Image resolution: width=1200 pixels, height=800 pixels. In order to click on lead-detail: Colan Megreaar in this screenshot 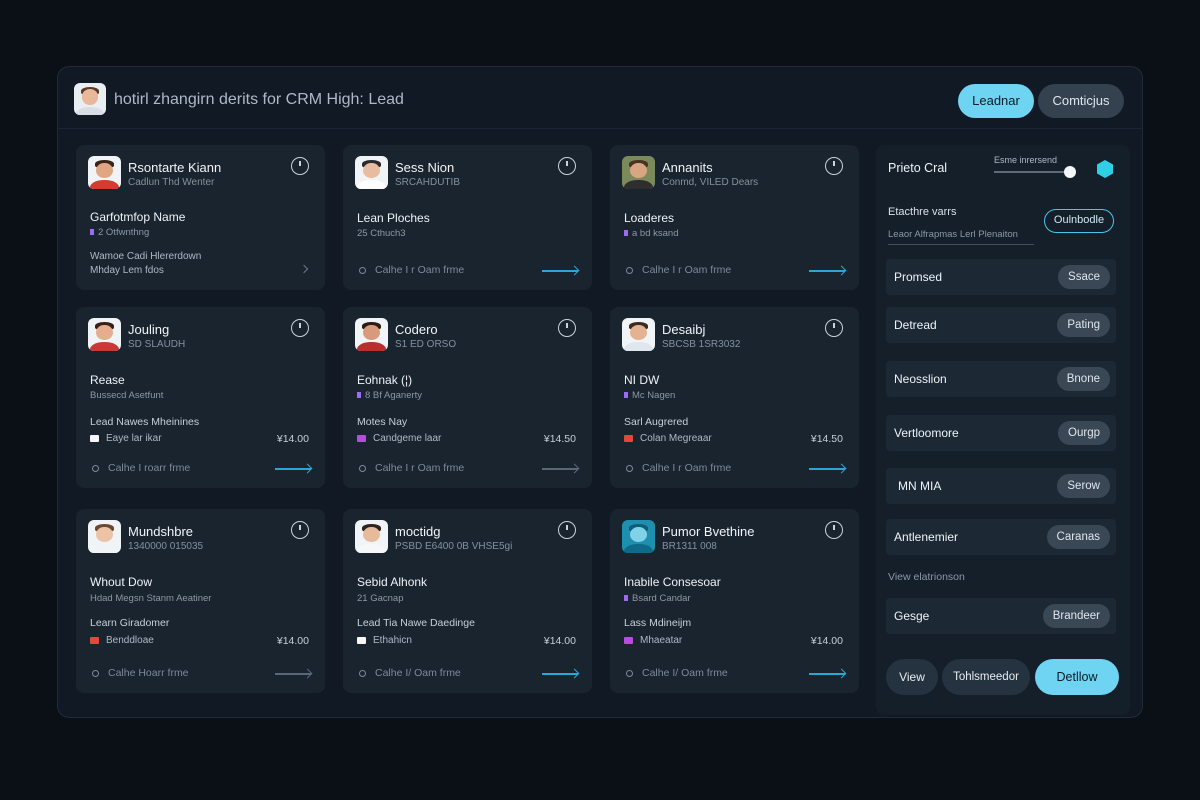, I will do `click(668, 438)`.